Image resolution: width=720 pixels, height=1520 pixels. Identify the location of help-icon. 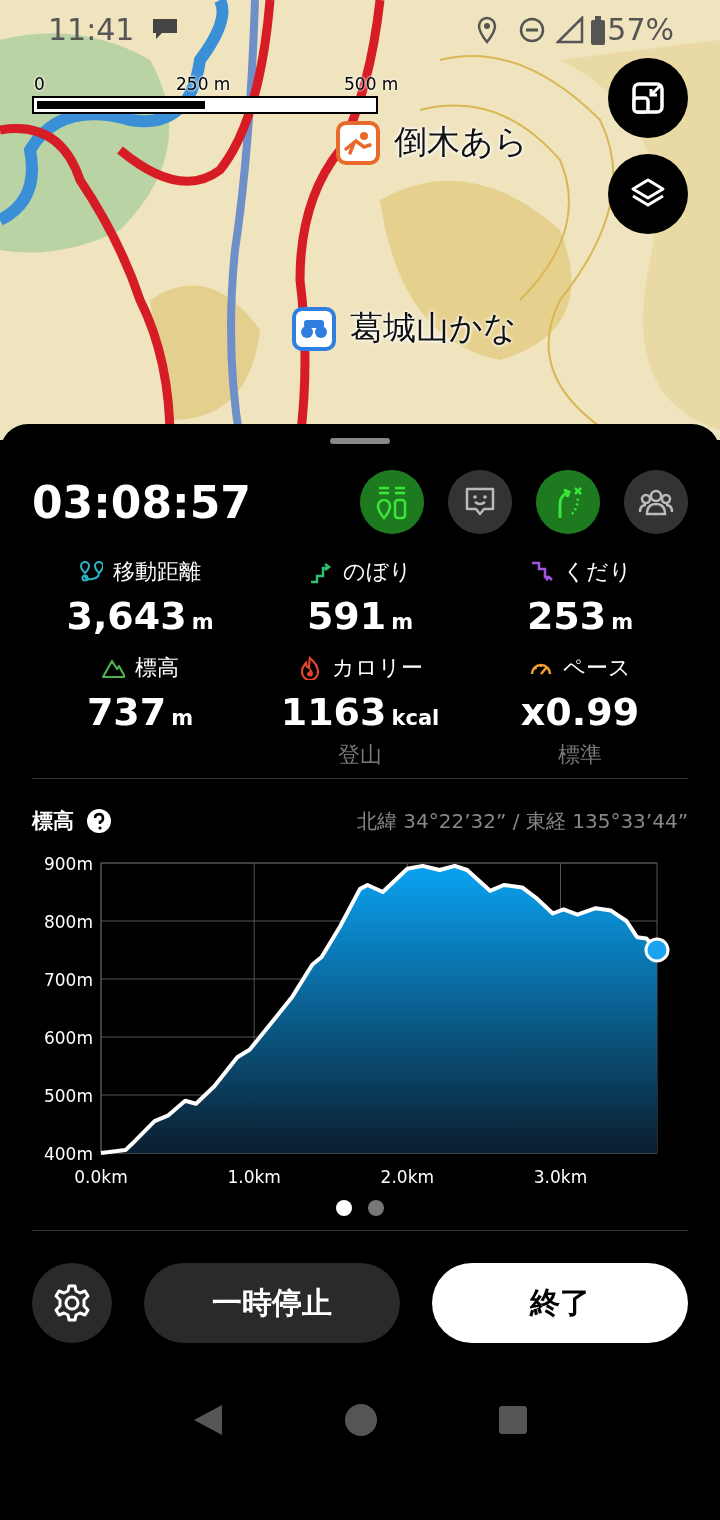
(99, 821).